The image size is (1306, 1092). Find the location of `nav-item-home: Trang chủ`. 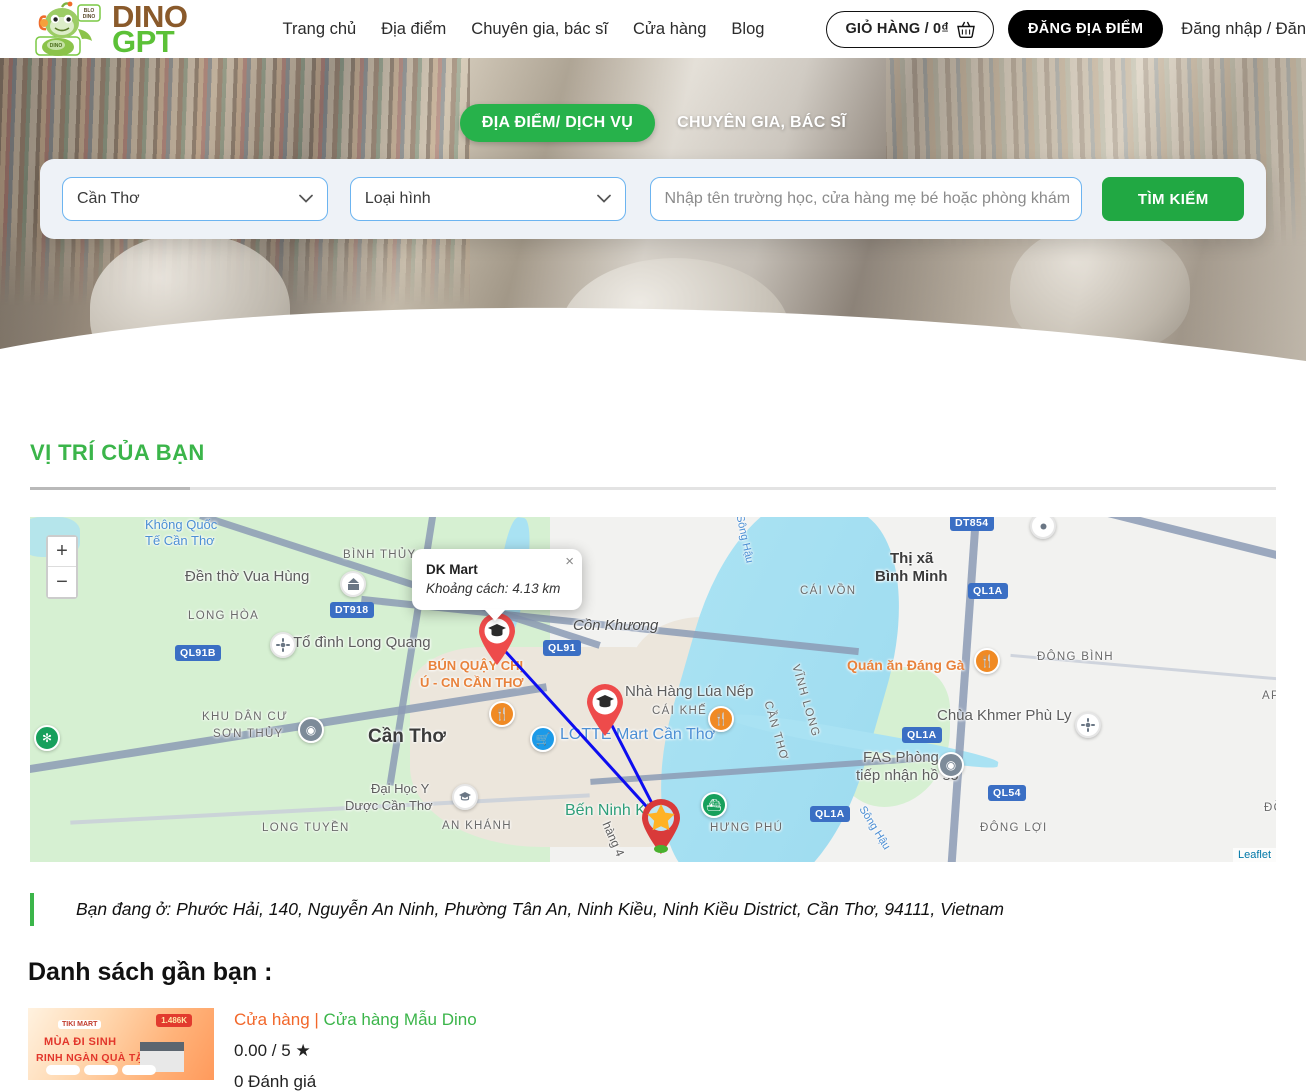

nav-item-home: Trang chủ is located at coordinates (320, 29).